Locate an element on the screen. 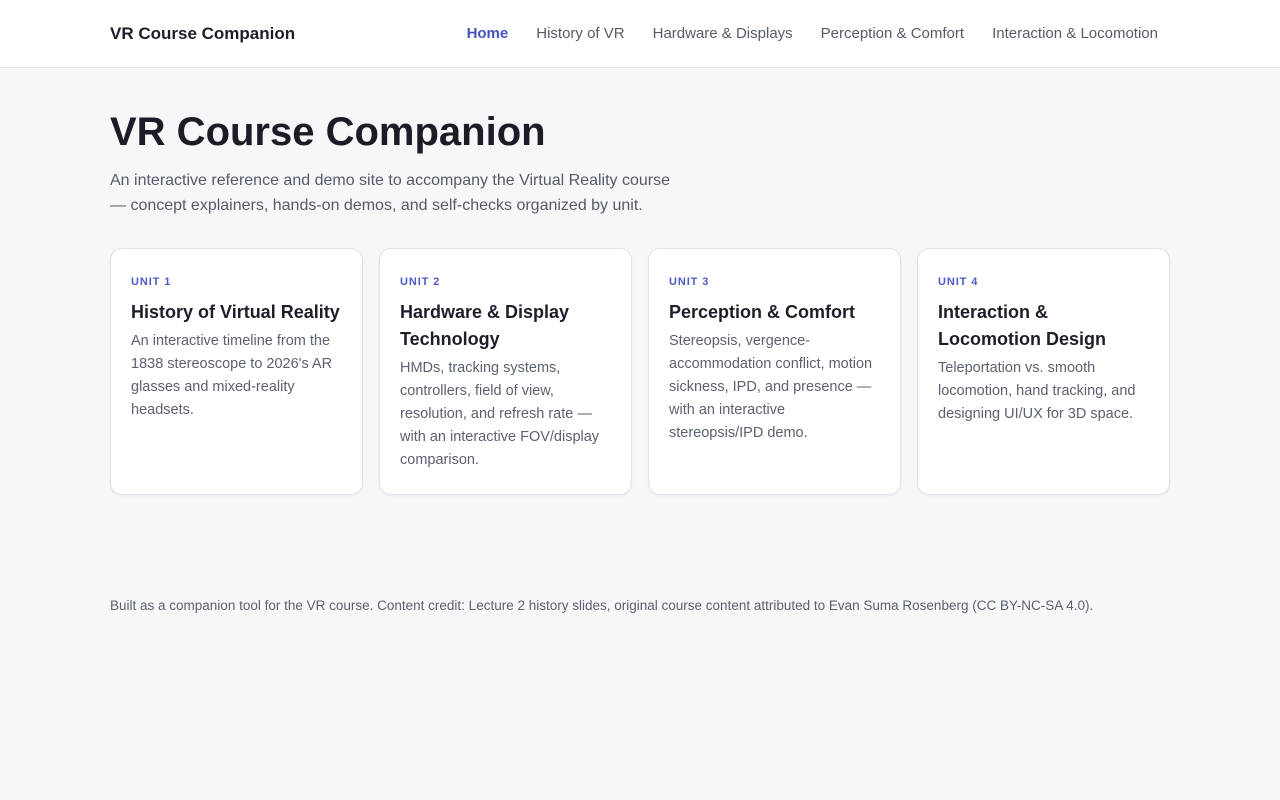 This screenshot has width=1280, height=800. nav-link-interaction-locomotion: Interaction & Locomotion is located at coordinates (1075, 33).